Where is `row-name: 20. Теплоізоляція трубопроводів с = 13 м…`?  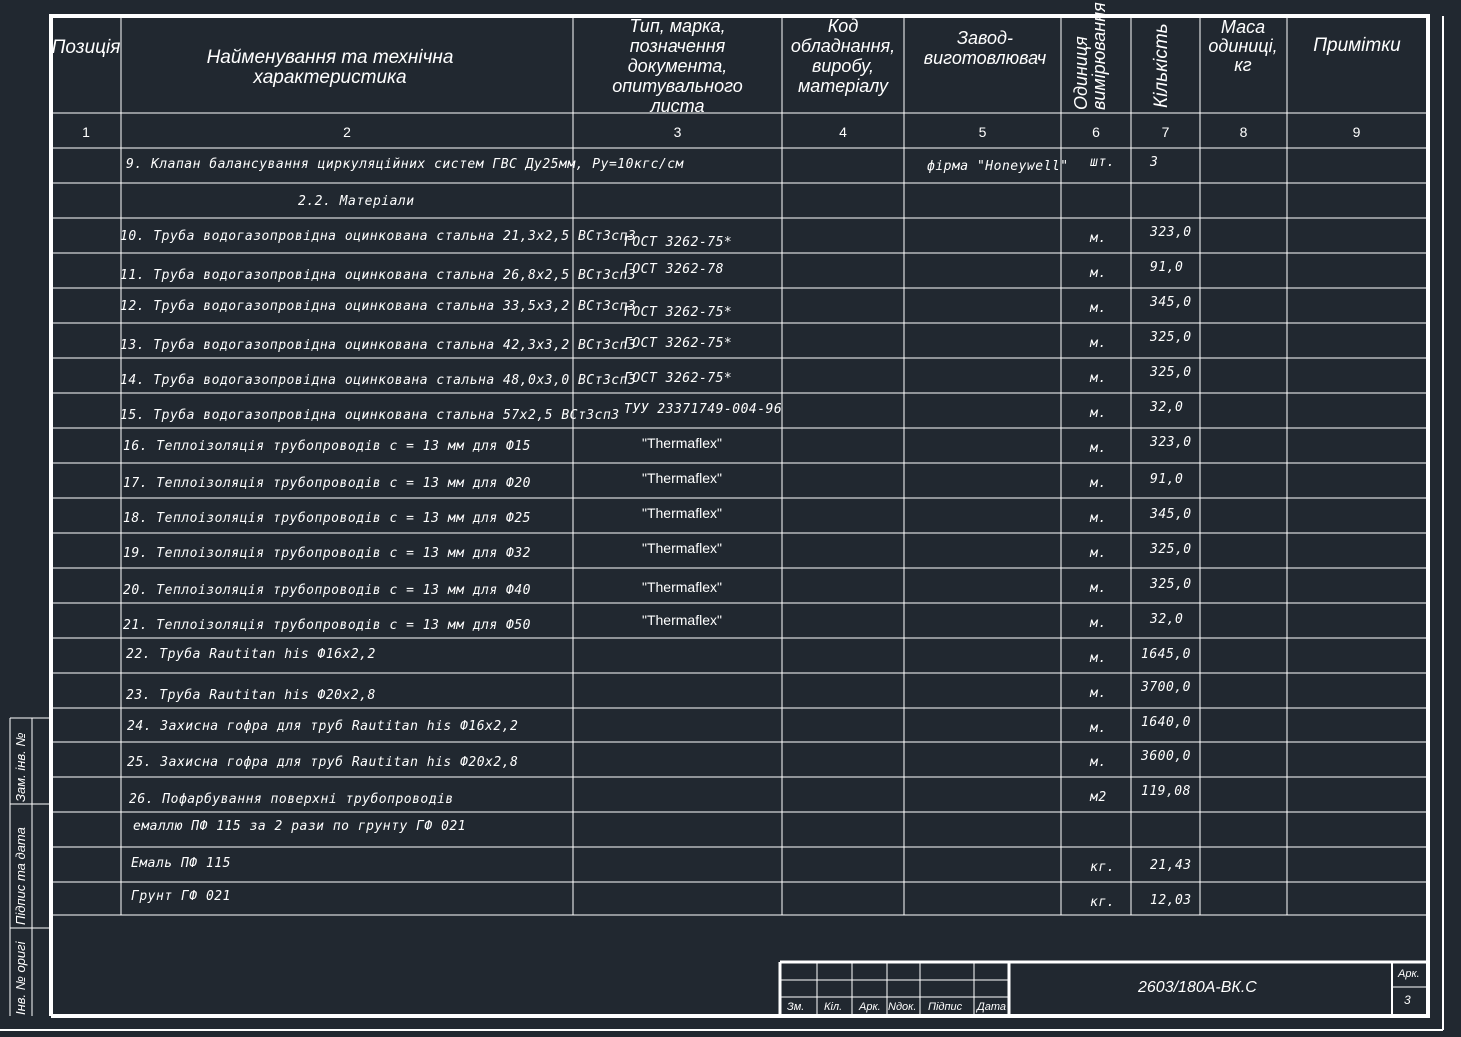
row-name: 20. Теплоізоляція трубопроводів с = 13 м… is located at coordinates (327, 590).